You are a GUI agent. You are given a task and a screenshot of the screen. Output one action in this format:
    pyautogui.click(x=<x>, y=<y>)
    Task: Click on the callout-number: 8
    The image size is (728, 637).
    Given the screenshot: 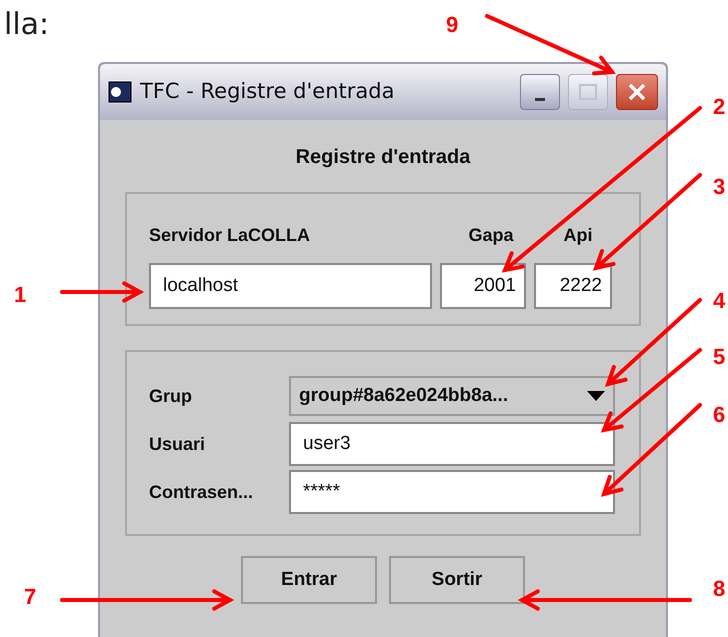 What is the action you would take?
    pyautogui.click(x=719, y=589)
    